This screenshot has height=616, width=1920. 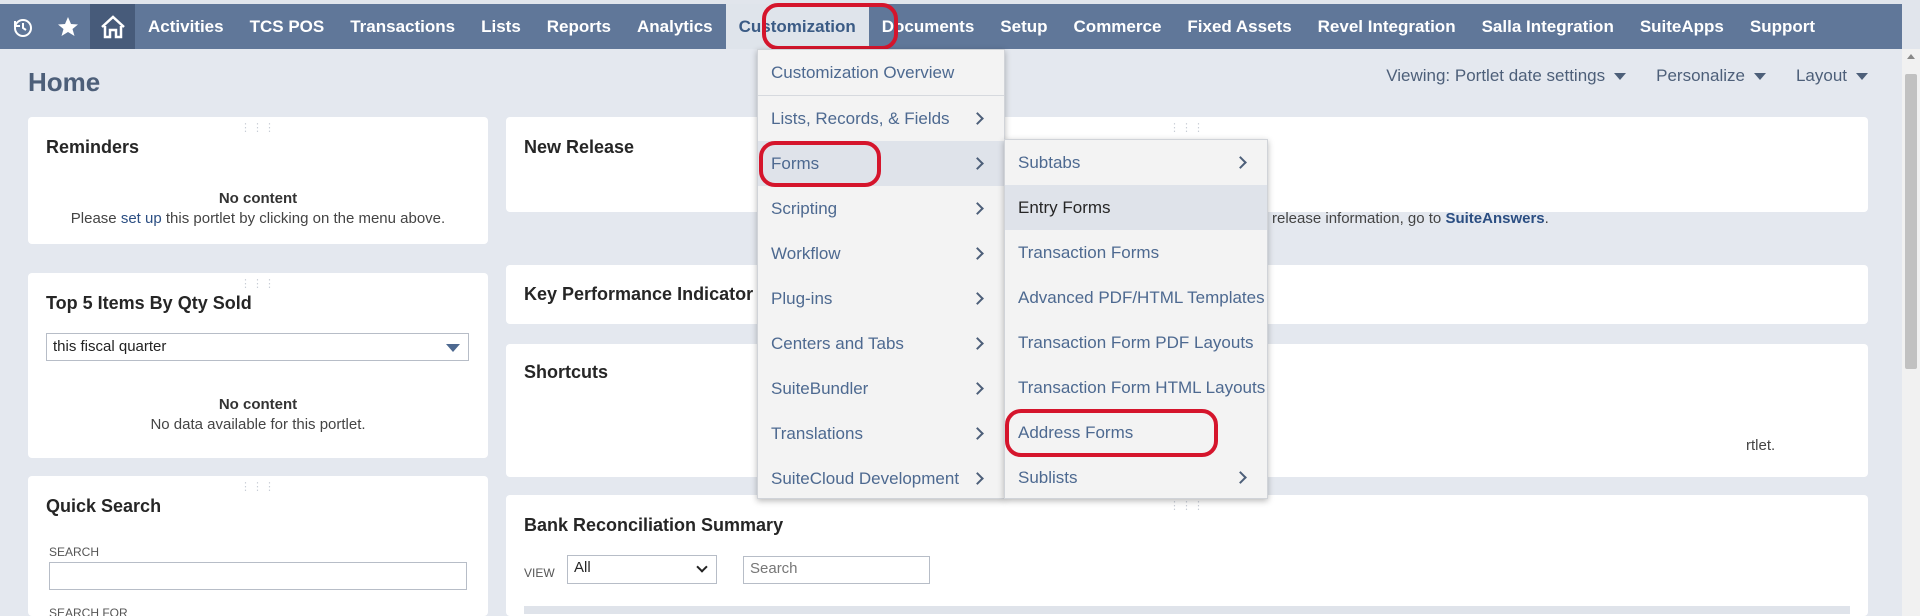 What do you see at coordinates (257, 347) in the screenshot?
I see `period-filter-select: this fiscal quarter` at bounding box center [257, 347].